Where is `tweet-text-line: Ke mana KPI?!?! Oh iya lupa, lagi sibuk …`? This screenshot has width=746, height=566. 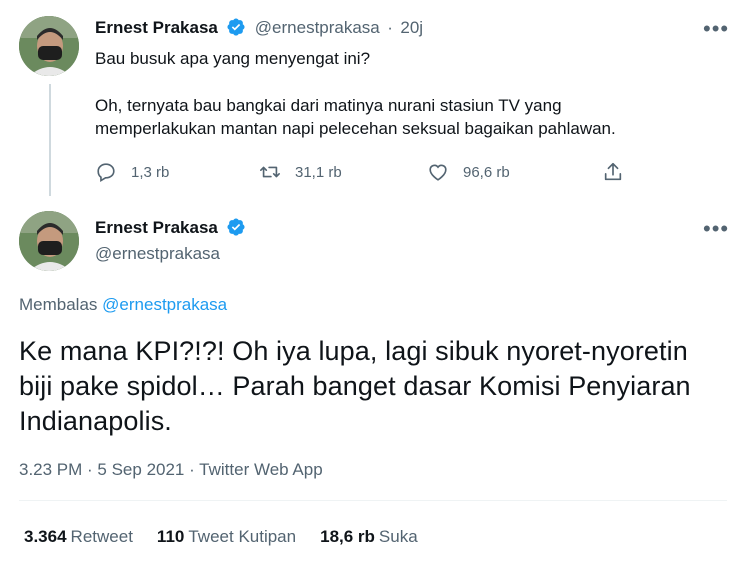 tweet-text-line: Ke mana KPI?!?! Oh iya lupa, lagi sibuk … is located at coordinates (353, 351).